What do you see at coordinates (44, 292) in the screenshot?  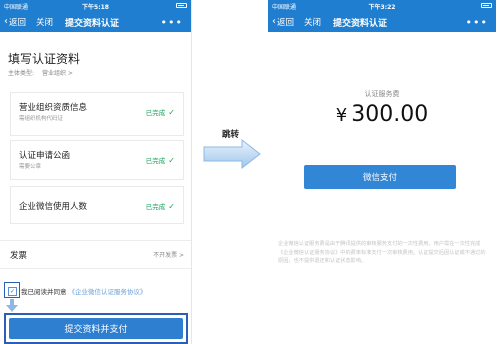 I see `agreement-text: 我已阅读并同意` at bounding box center [44, 292].